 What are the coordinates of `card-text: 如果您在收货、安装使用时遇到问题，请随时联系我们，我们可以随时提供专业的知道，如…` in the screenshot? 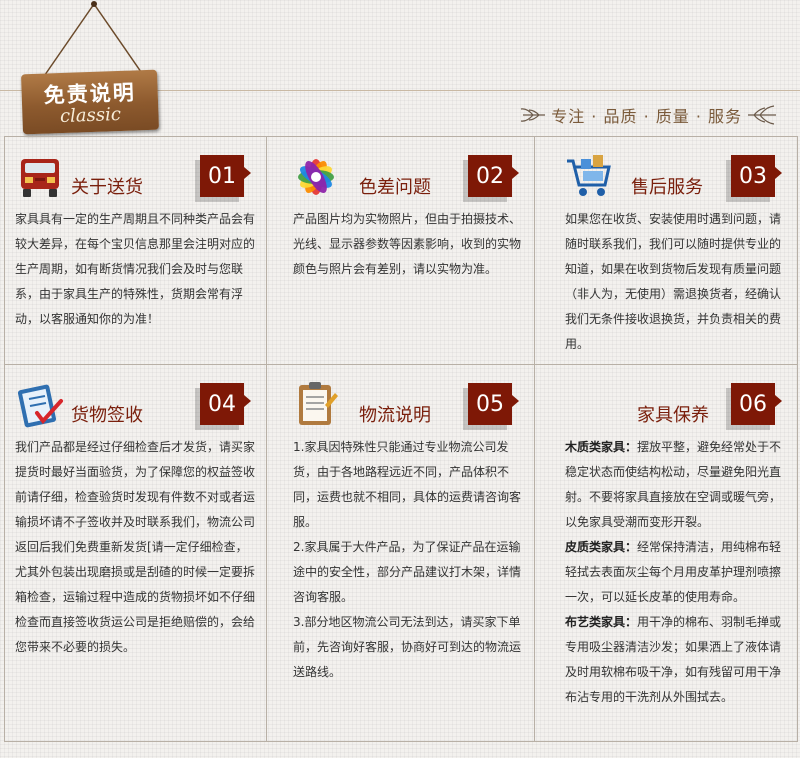 It's located at (673, 281).